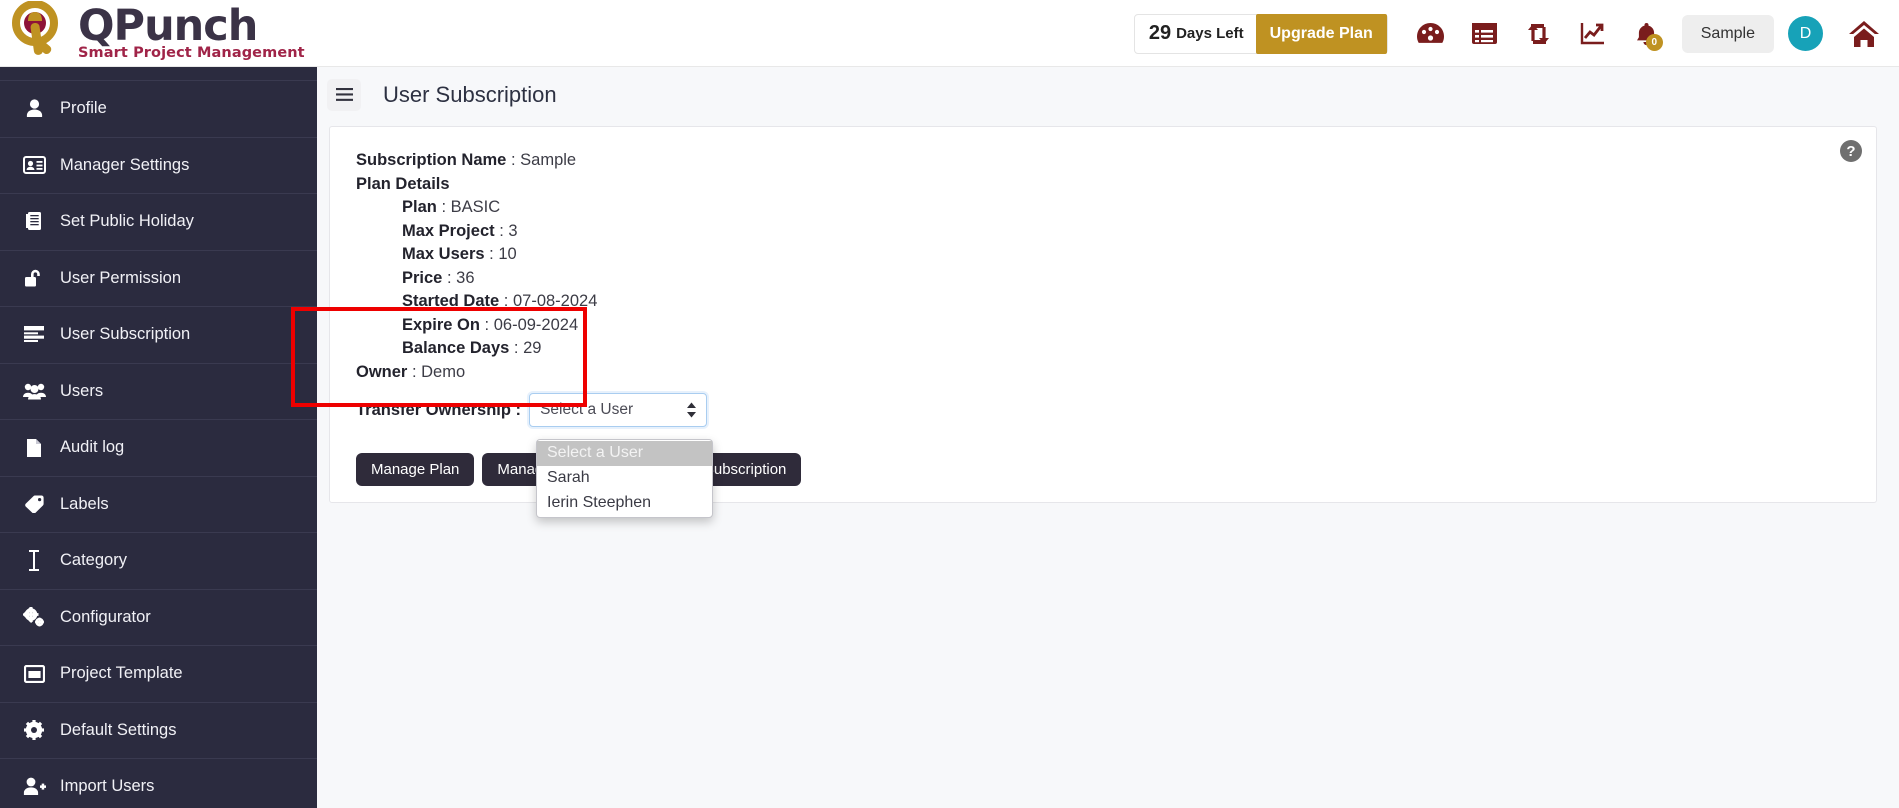 This screenshot has height=808, width=1899. I want to click on sidebar-item-profile: Profile, so click(158, 109).